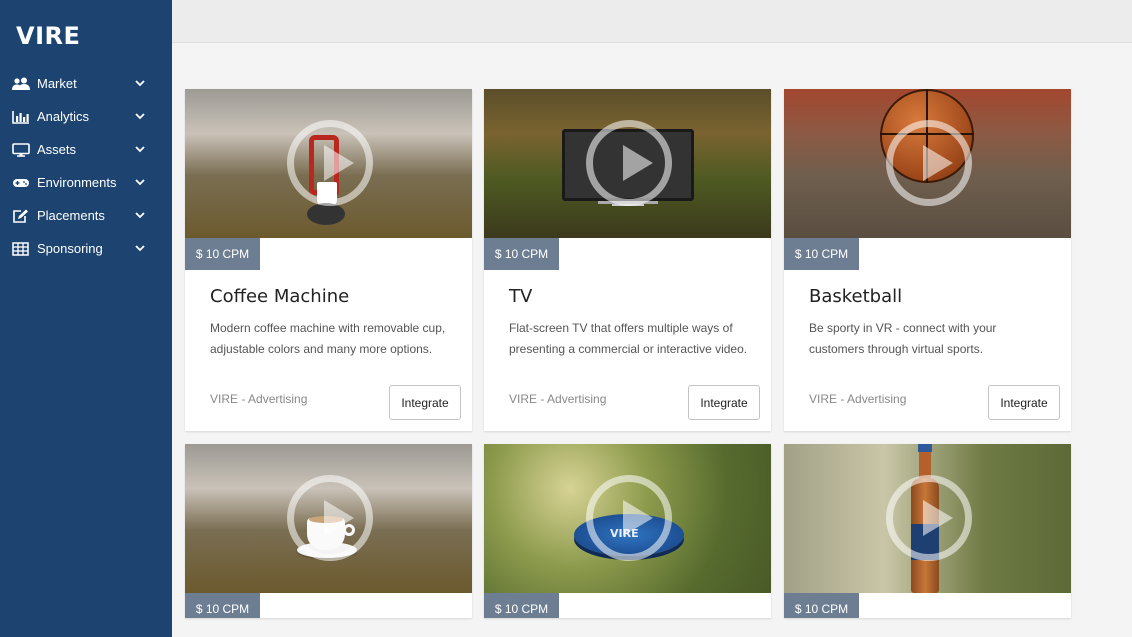  Describe the element at coordinates (77, 182) in the screenshot. I see `sidebar-item-label: Environments` at that location.